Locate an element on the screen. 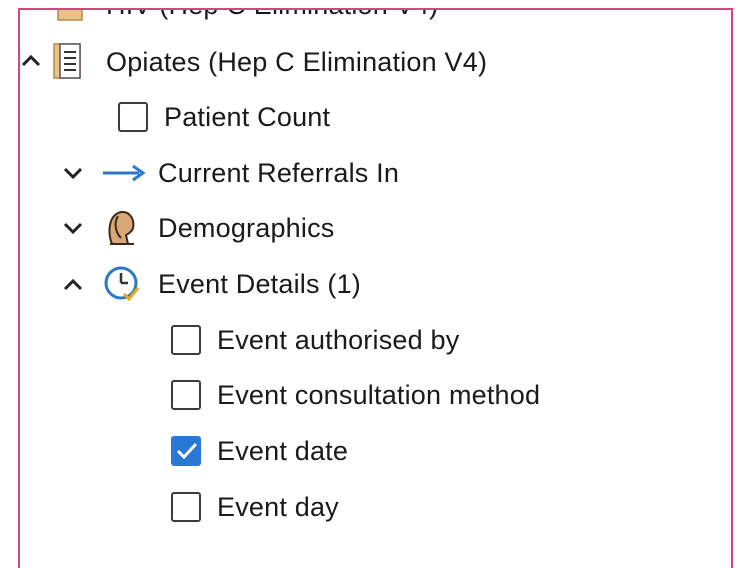 This screenshot has height=568, width=740. book-icon is located at coordinates (71, 17).